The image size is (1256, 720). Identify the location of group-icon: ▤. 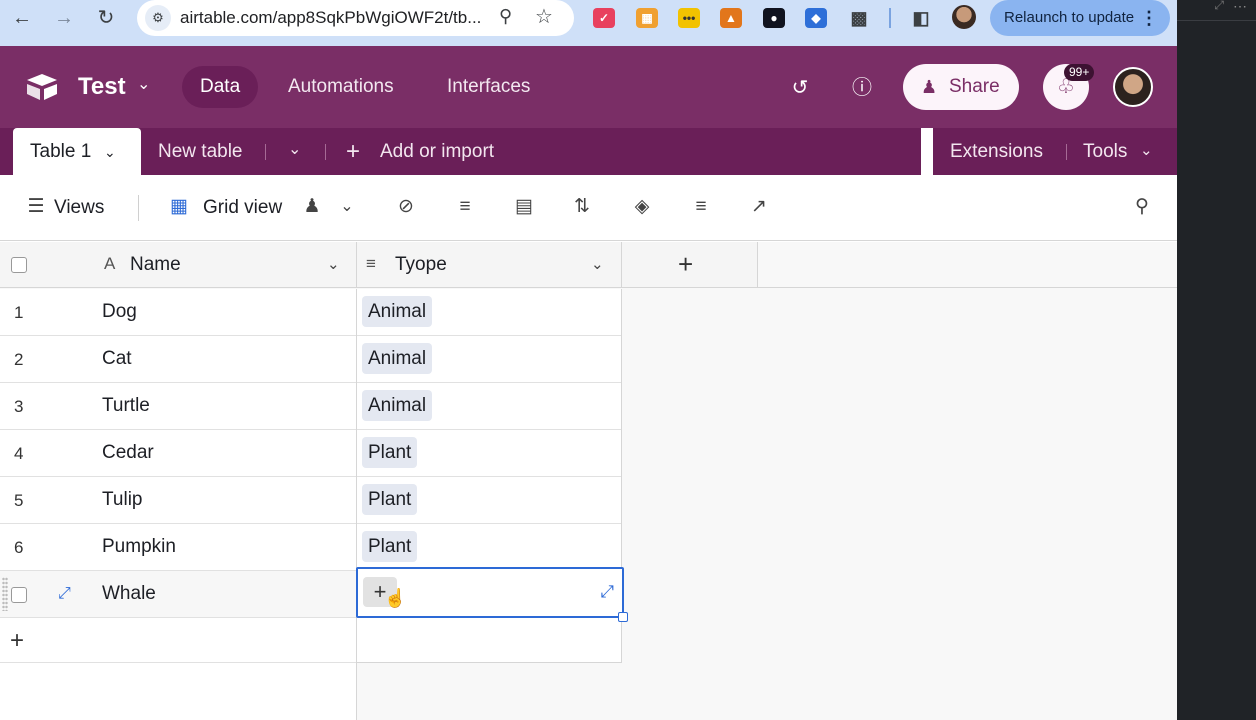
(524, 207).